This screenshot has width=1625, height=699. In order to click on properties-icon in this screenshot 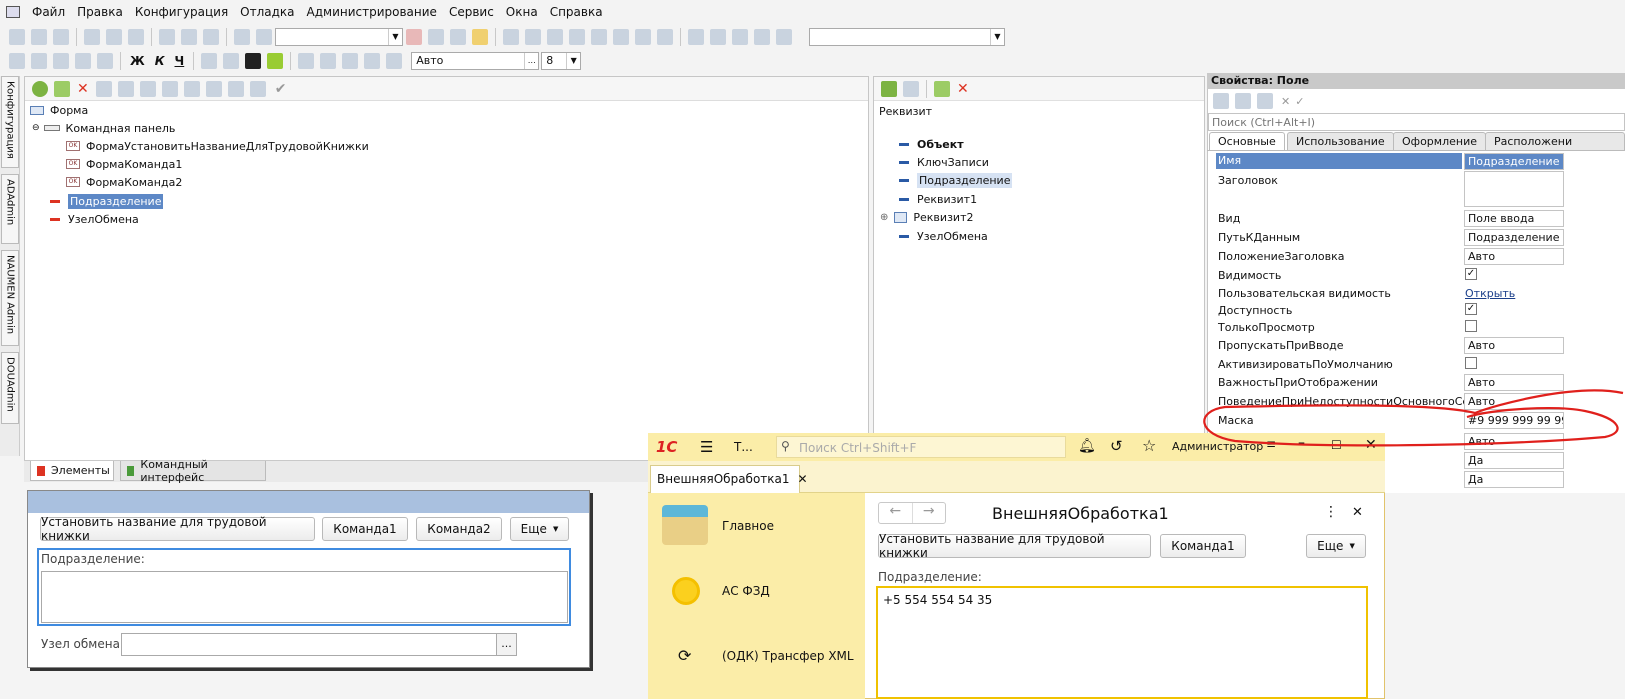, I will do `click(147, 88)`.